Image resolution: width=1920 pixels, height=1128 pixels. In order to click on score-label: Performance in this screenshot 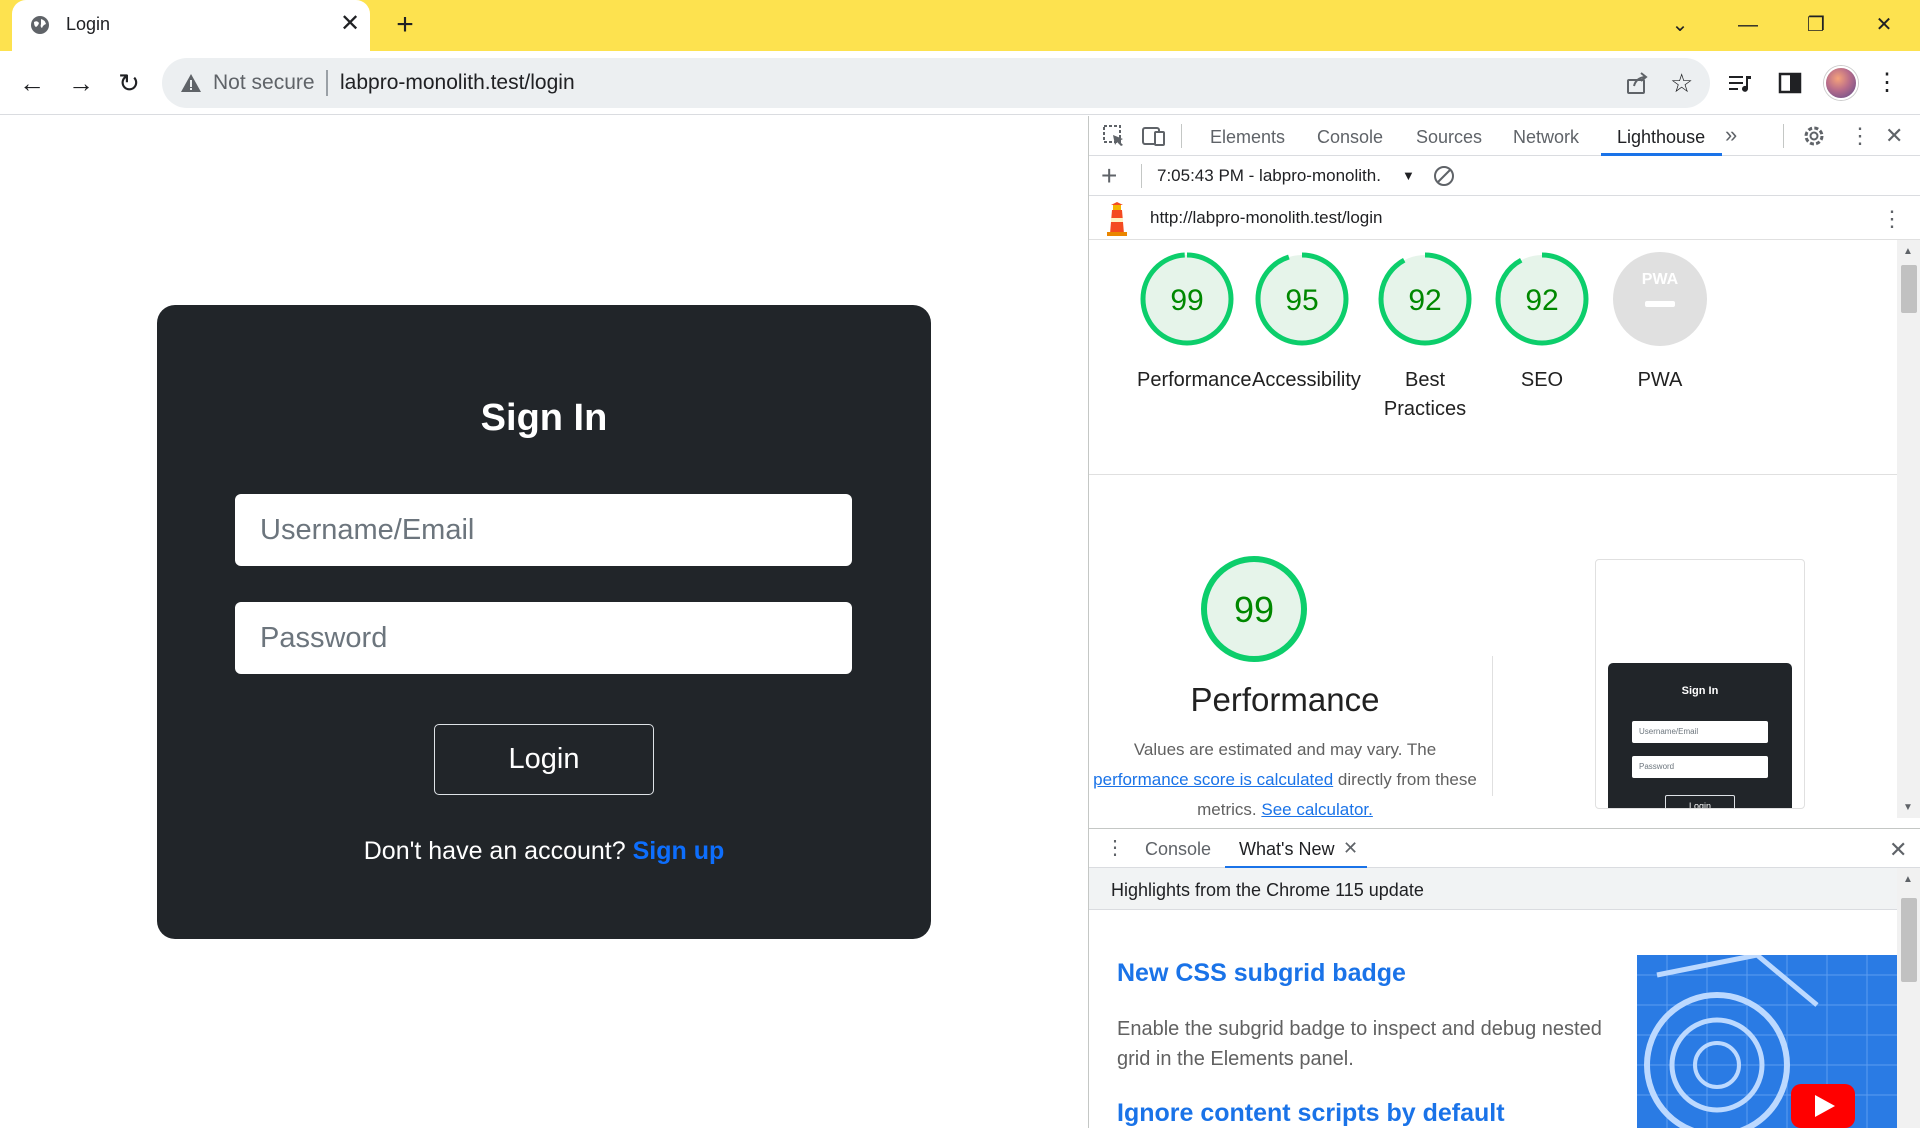, I will do `click(1194, 380)`.